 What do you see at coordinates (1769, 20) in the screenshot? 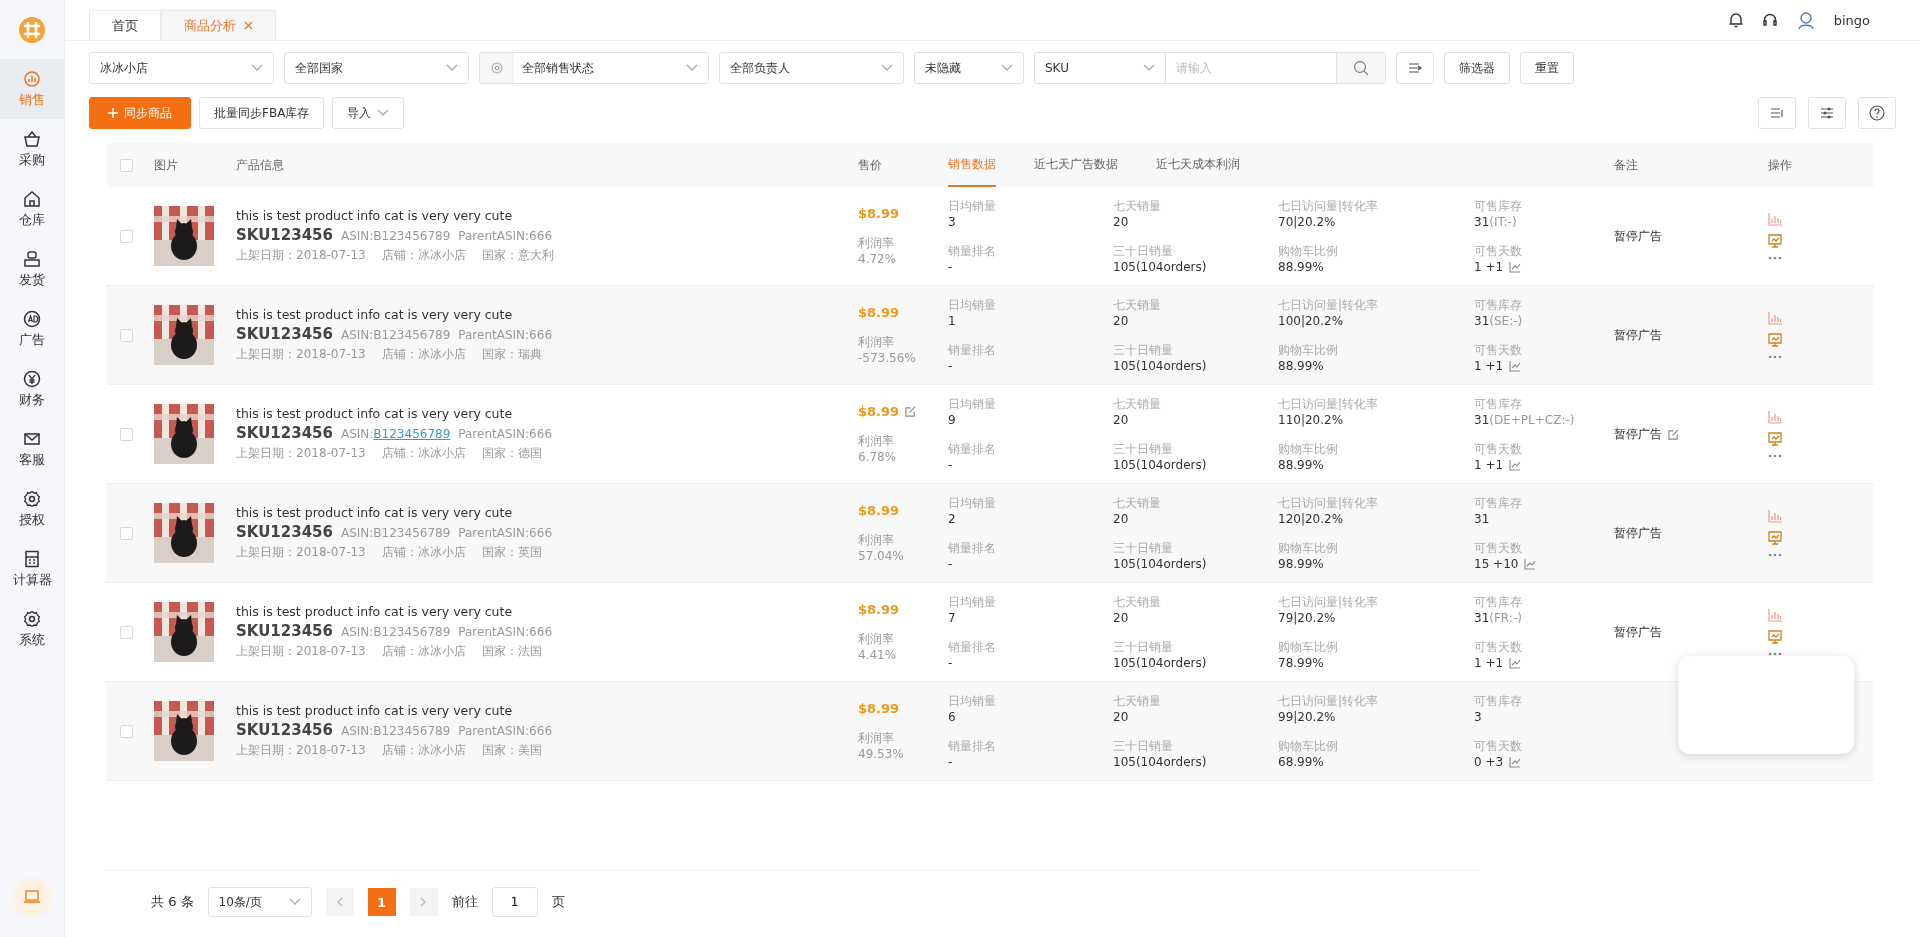
I see `headset-icon` at bounding box center [1769, 20].